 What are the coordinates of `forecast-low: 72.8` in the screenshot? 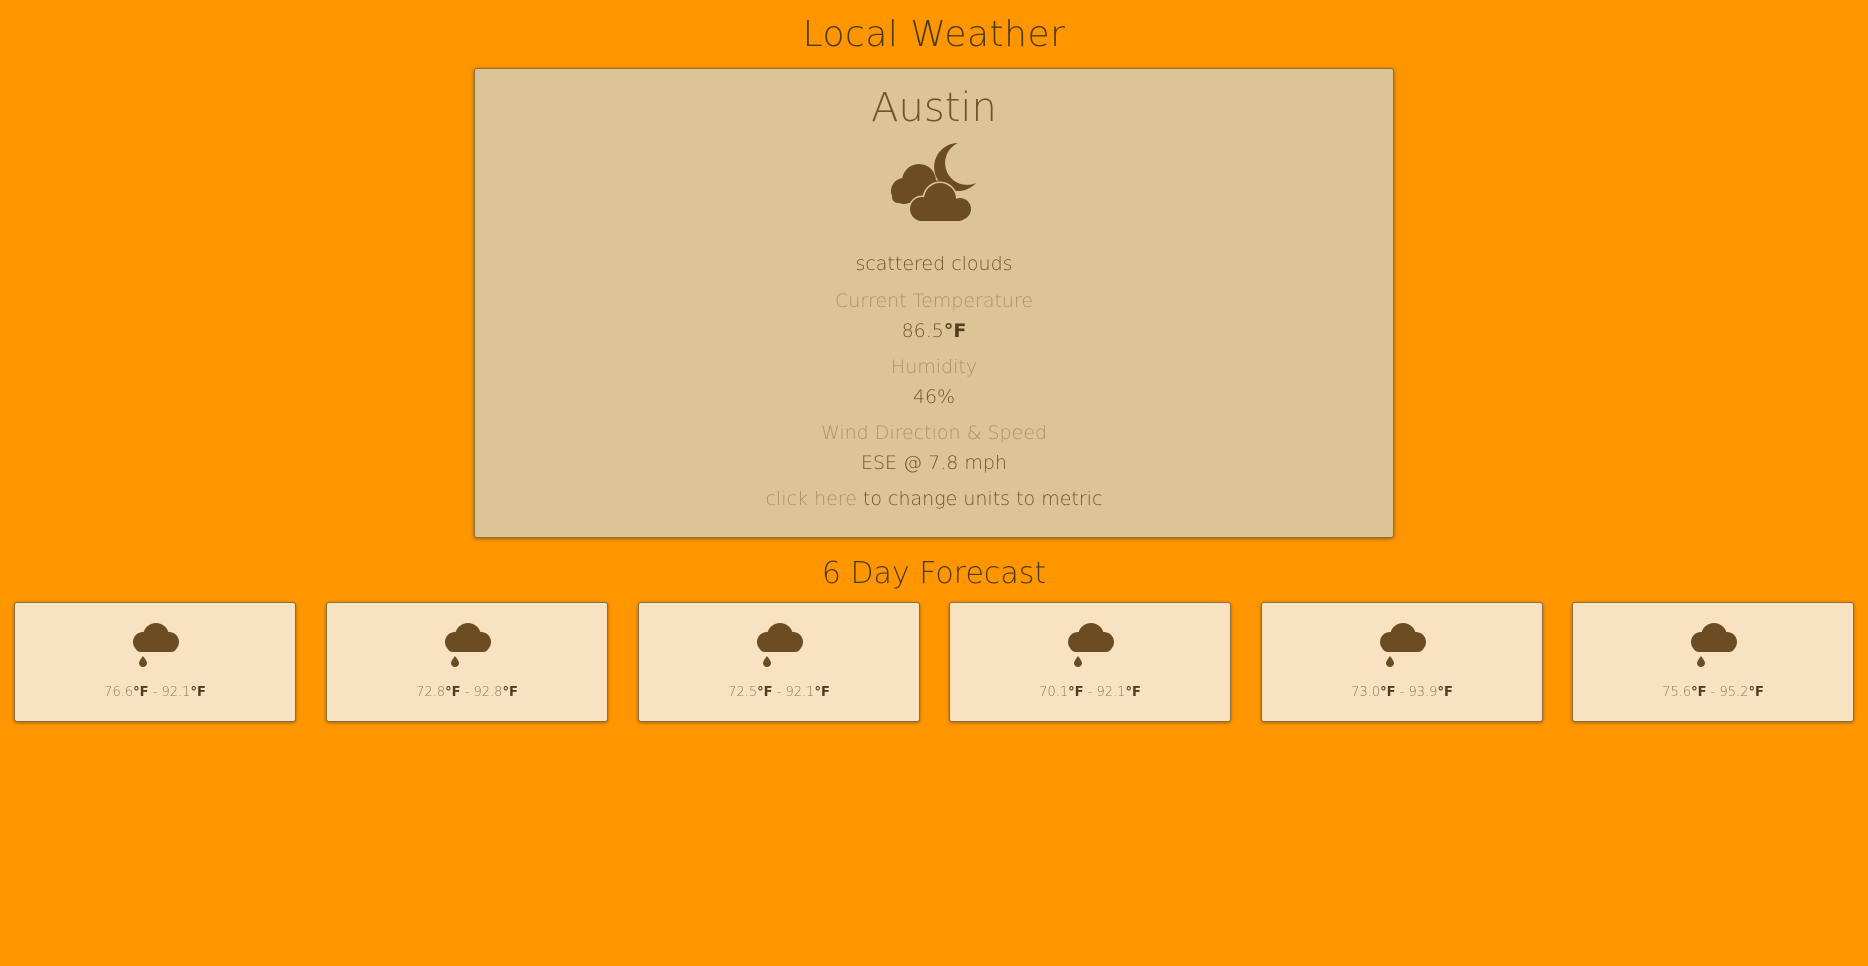 It's located at (431, 692).